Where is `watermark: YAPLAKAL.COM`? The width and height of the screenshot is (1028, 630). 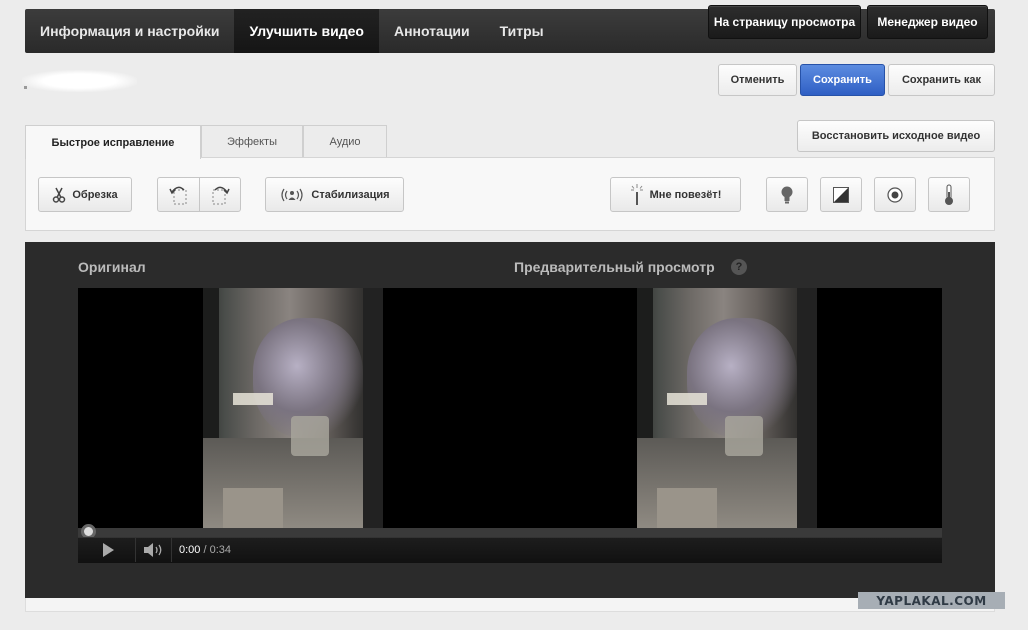 watermark: YAPLAKAL.COM is located at coordinates (931, 600).